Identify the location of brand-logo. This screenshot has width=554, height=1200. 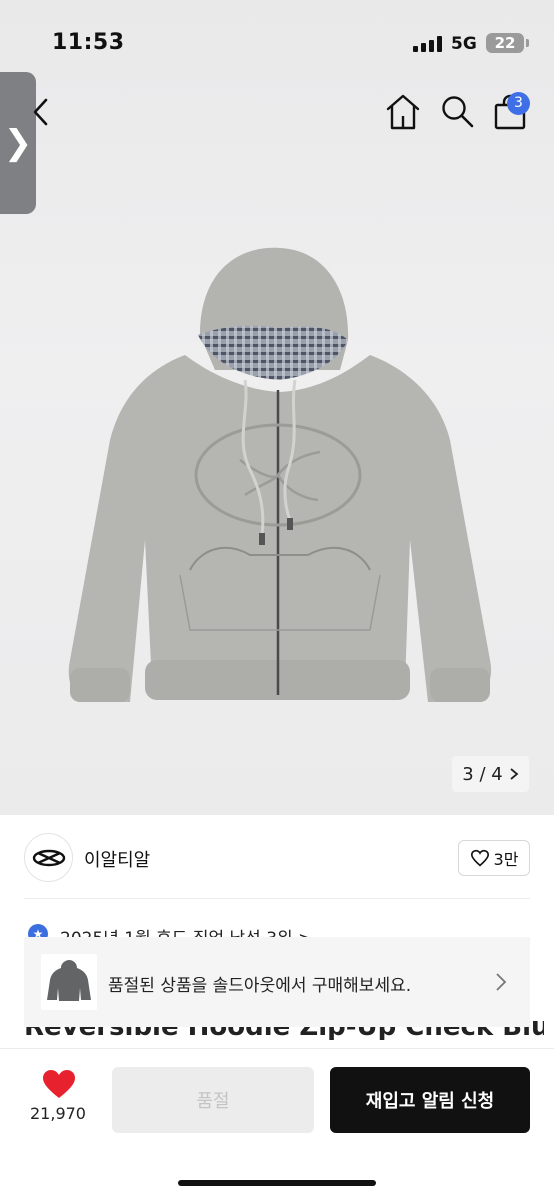
(48, 857).